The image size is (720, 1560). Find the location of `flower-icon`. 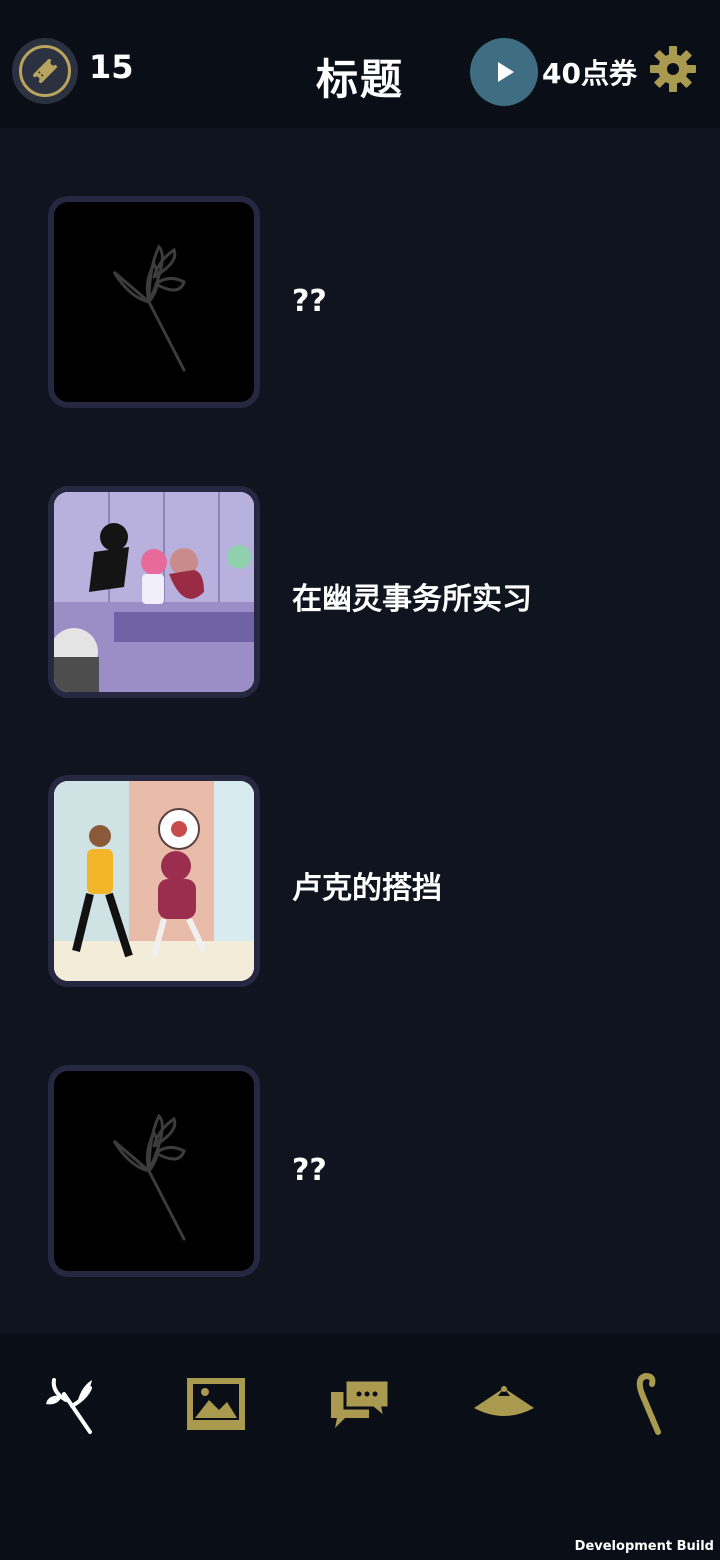

flower-icon is located at coordinates (72, 1404).